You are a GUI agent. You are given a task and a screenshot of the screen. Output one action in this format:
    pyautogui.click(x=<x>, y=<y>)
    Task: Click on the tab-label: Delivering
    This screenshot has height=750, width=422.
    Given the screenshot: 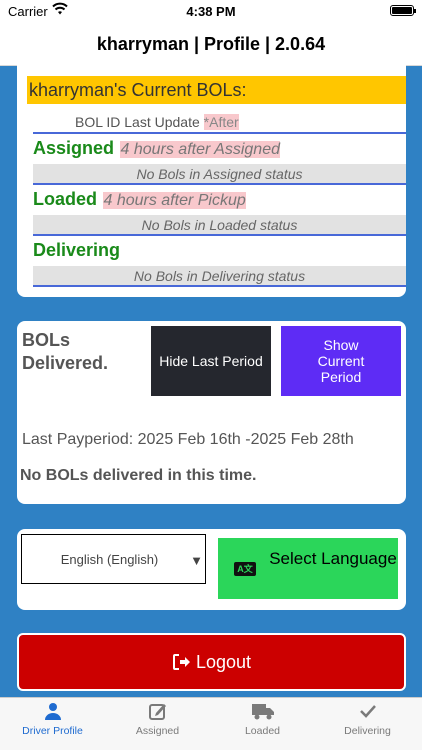 What is the action you would take?
    pyautogui.click(x=367, y=731)
    